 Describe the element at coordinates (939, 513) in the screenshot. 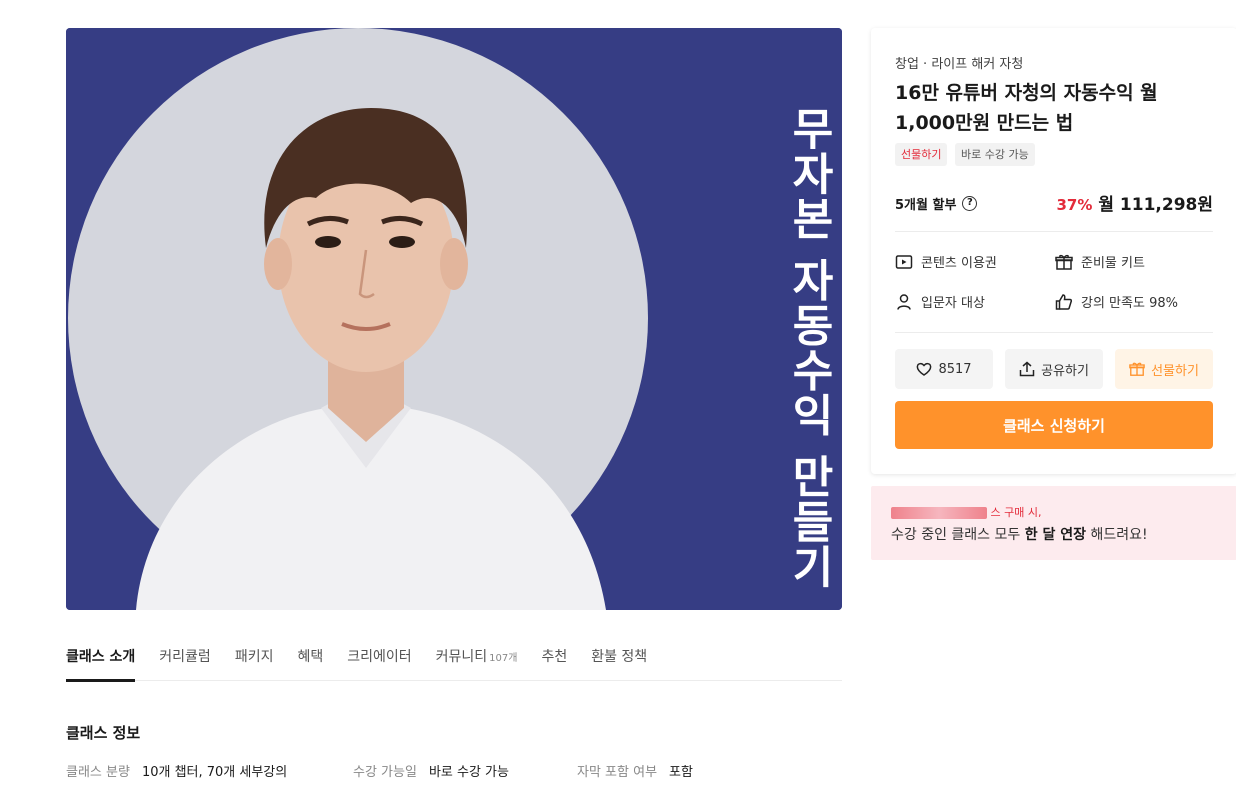

I see `redacted-text` at that location.